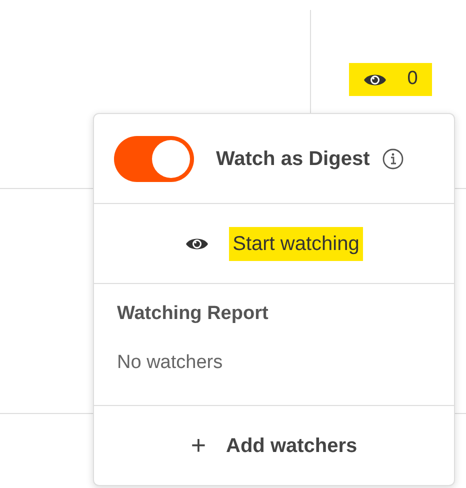 This screenshot has height=488, width=466. I want to click on info-icon, so click(393, 159).